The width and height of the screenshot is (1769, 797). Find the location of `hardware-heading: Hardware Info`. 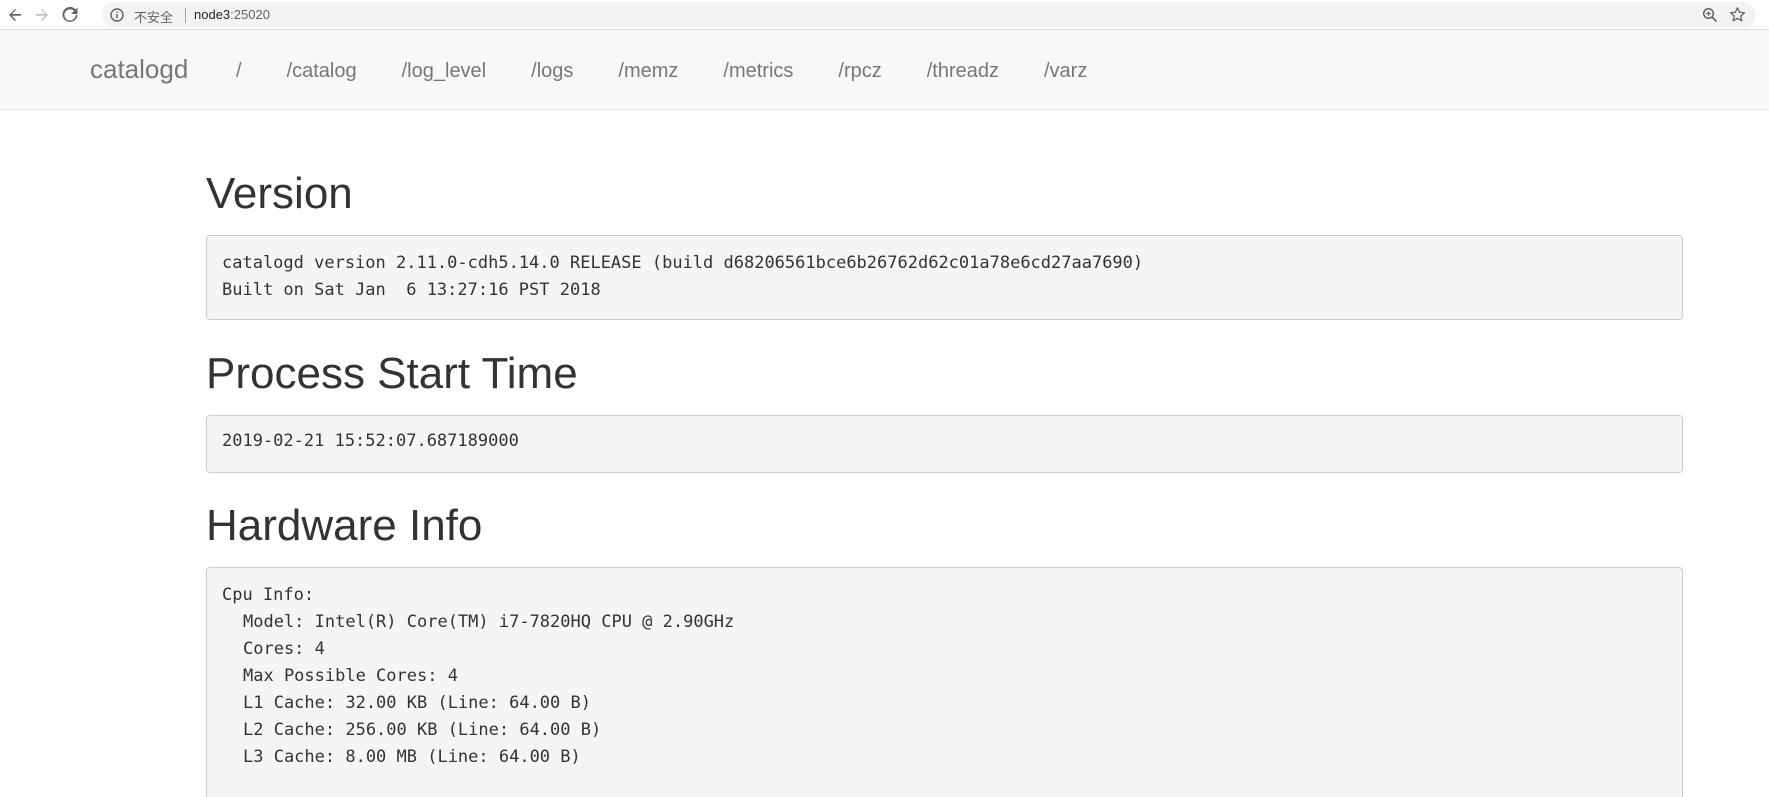

hardware-heading: Hardware Info is located at coordinates (344, 525).